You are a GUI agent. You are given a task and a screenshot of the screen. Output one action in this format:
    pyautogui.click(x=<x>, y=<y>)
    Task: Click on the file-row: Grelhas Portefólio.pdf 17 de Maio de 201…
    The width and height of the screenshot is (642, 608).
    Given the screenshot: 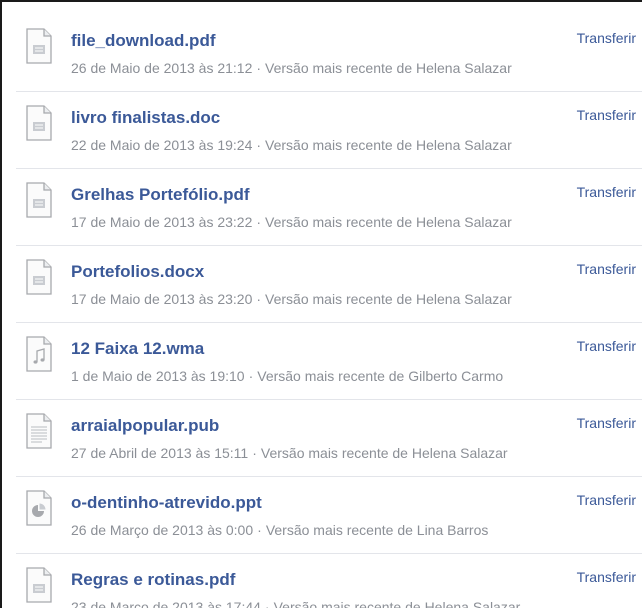 What is the action you would take?
    pyautogui.click(x=329, y=207)
    